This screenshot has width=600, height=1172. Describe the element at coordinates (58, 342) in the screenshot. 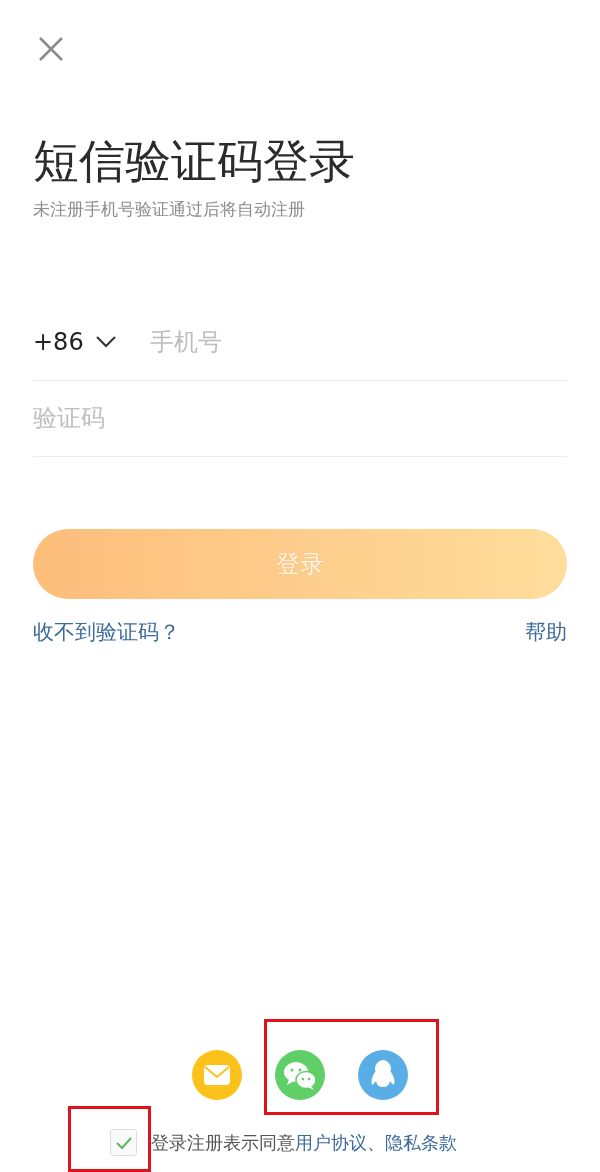

I see `country-code: +86` at that location.